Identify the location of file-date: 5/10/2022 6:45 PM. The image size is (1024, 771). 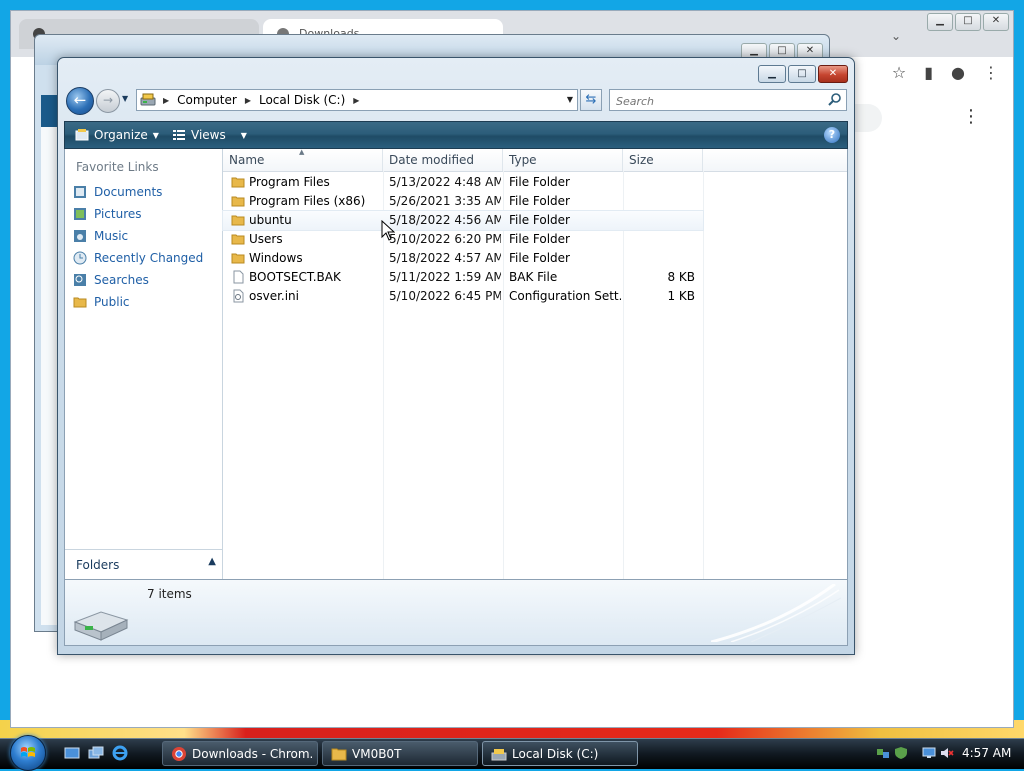
(445, 296).